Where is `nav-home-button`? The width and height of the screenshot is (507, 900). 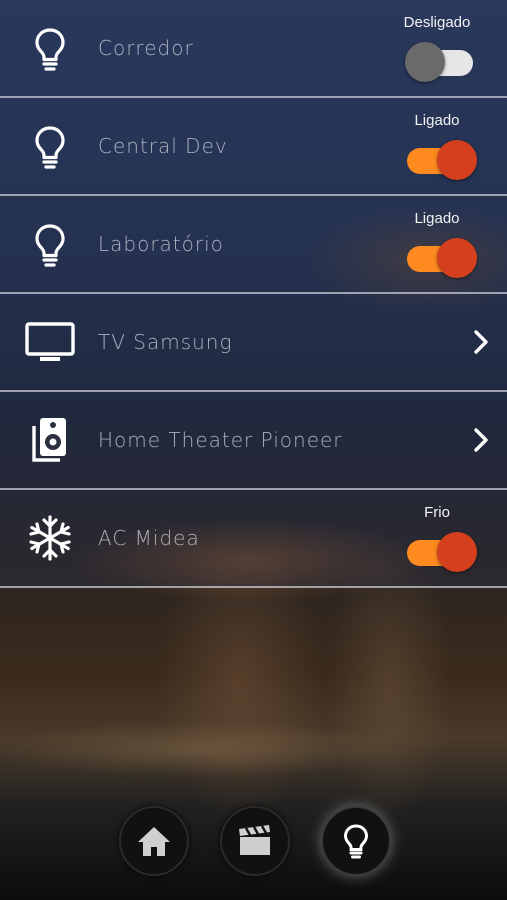
nav-home-button is located at coordinates (154, 841).